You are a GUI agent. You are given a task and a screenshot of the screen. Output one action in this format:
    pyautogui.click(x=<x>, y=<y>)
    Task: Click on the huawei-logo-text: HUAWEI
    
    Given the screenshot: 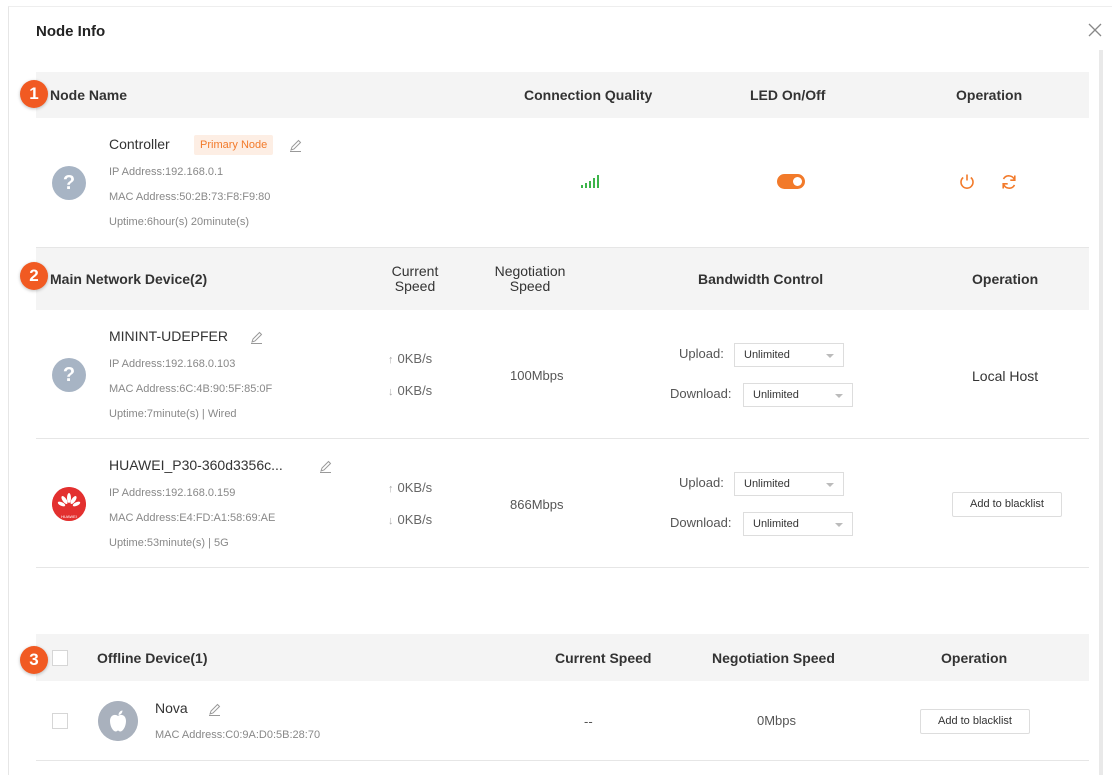 What is the action you would take?
    pyautogui.click(x=69, y=516)
    